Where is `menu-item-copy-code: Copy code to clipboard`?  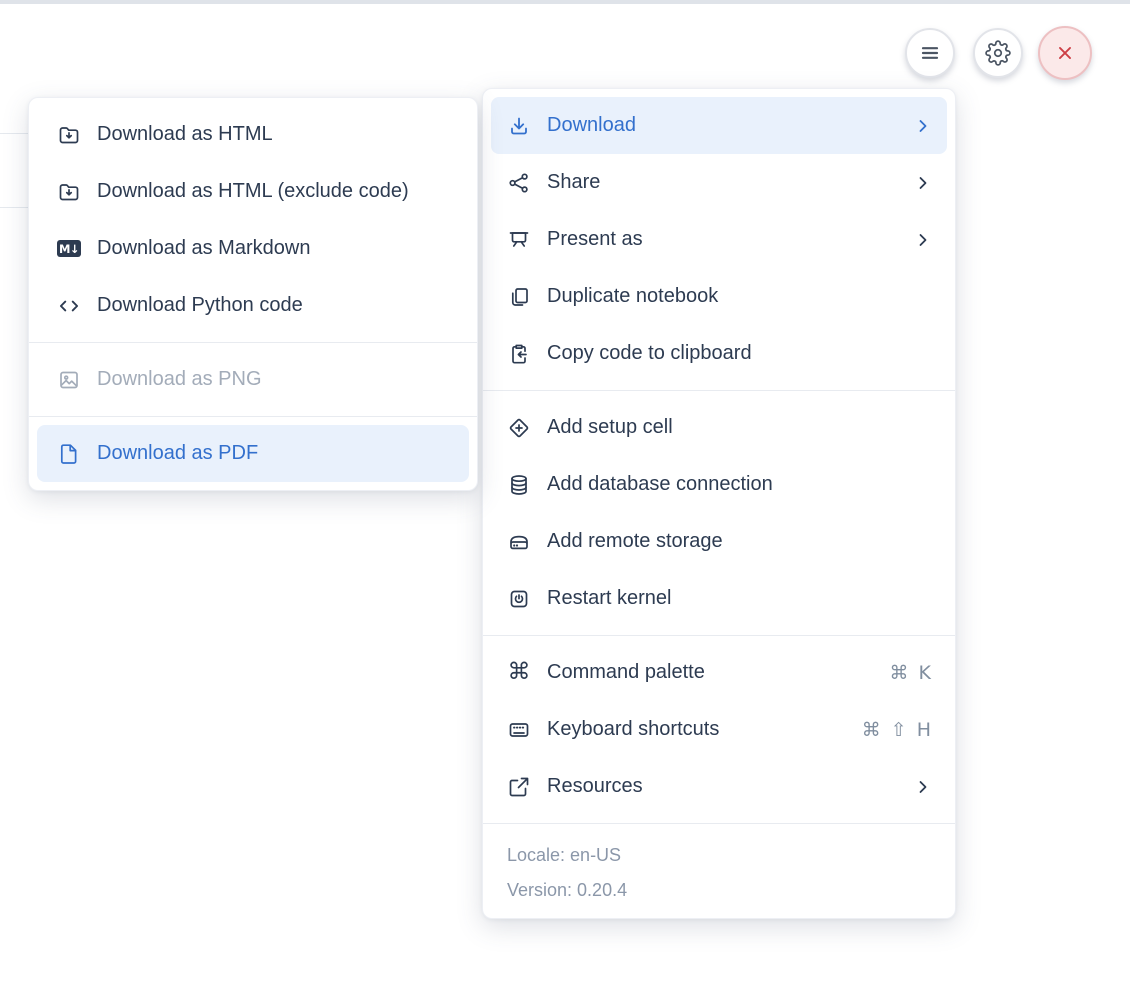
menu-item-copy-code: Copy code to clipboard is located at coordinates (719, 353).